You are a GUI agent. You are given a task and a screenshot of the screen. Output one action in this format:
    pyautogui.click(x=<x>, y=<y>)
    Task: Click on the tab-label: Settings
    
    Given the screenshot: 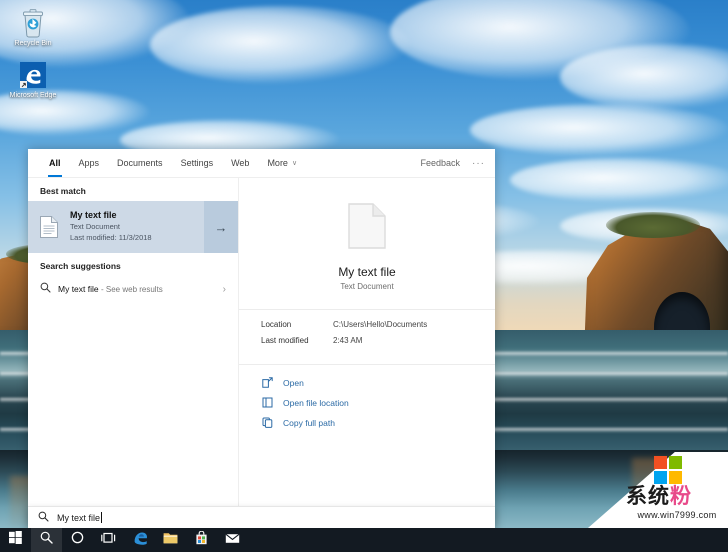 What is the action you would take?
    pyautogui.click(x=197, y=163)
    